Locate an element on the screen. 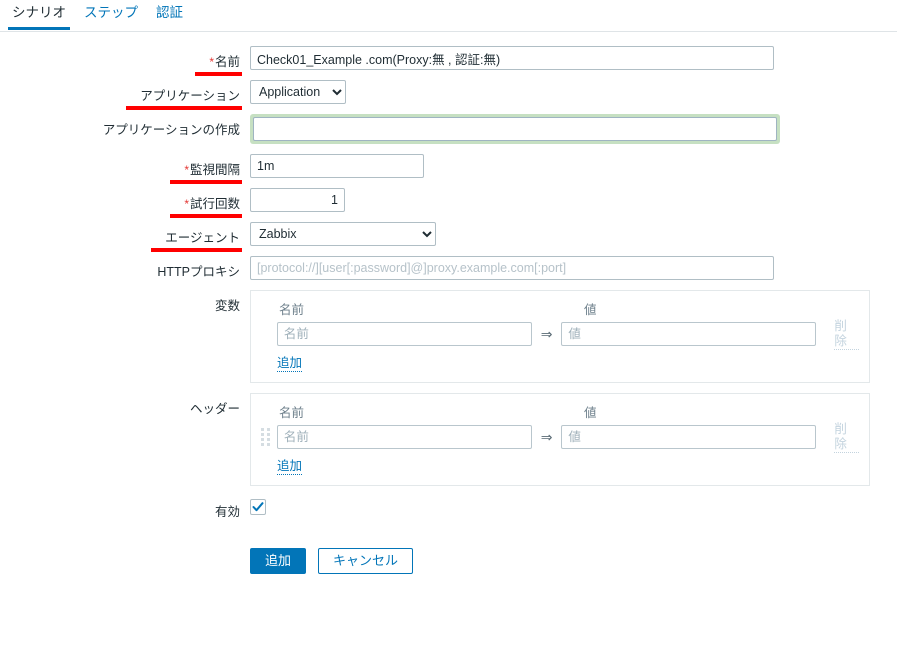 The width and height of the screenshot is (897, 646). variables-row: ⇒ 削除 is located at coordinates (560, 334).